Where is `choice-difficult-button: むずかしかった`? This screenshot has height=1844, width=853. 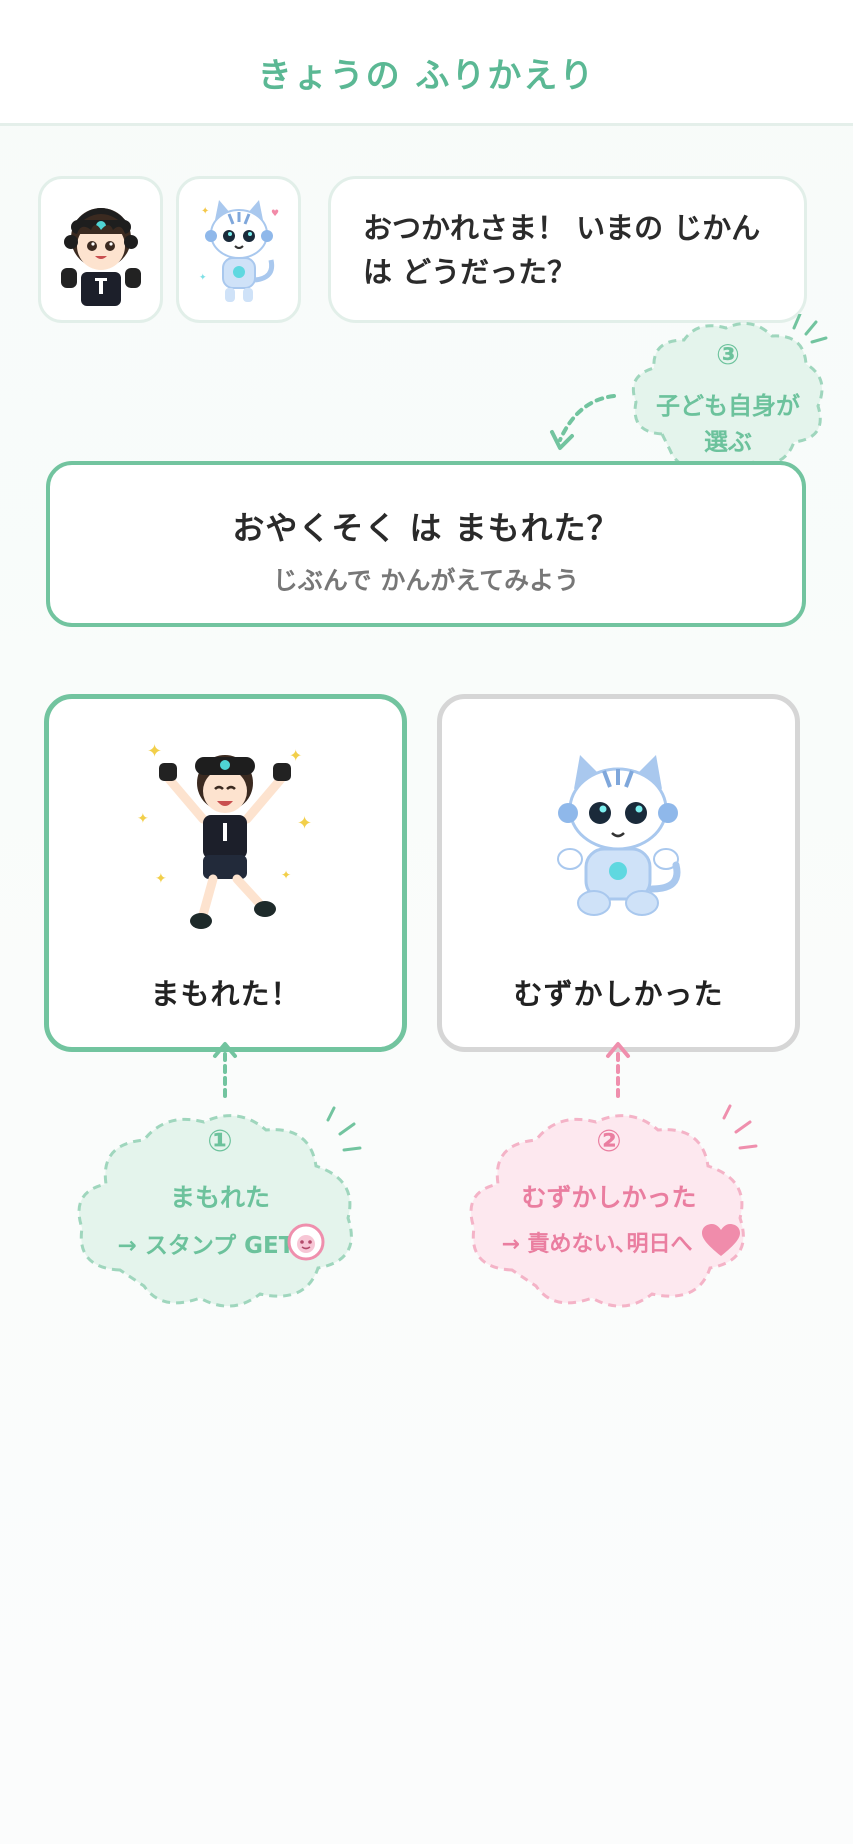
choice-difficult-button: むずかしかった is located at coordinates (618, 873).